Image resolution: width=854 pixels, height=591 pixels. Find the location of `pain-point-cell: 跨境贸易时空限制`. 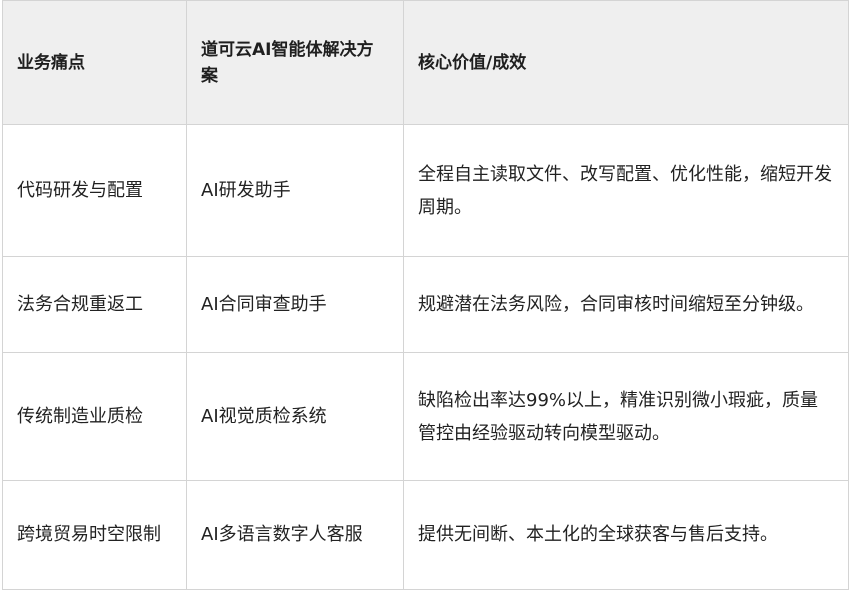

pain-point-cell: 跨境贸易时空限制 is located at coordinates (94, 535).